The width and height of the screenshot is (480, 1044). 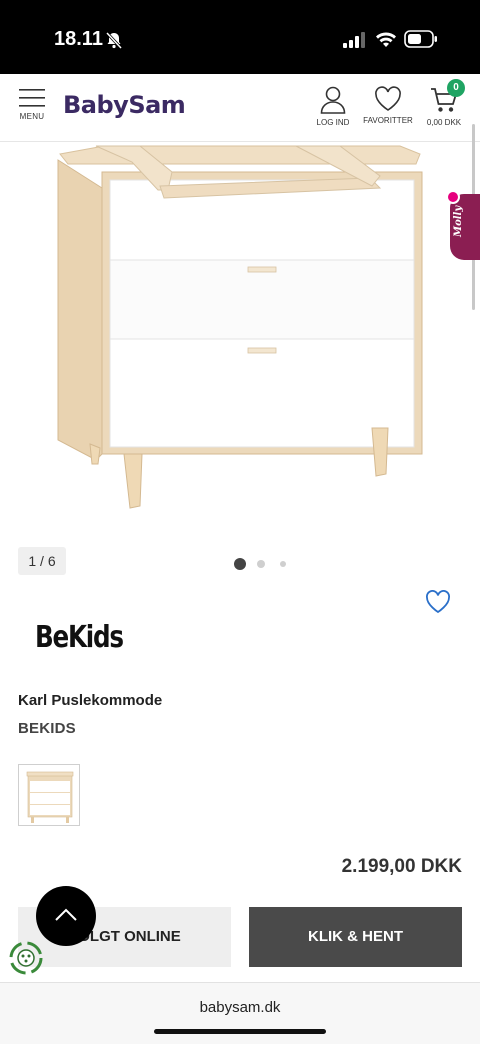 What do you see at coordinates (124, 105) in the screenshot?
I see `babysam-logo: BabySam` at bounding box center [124, 105].